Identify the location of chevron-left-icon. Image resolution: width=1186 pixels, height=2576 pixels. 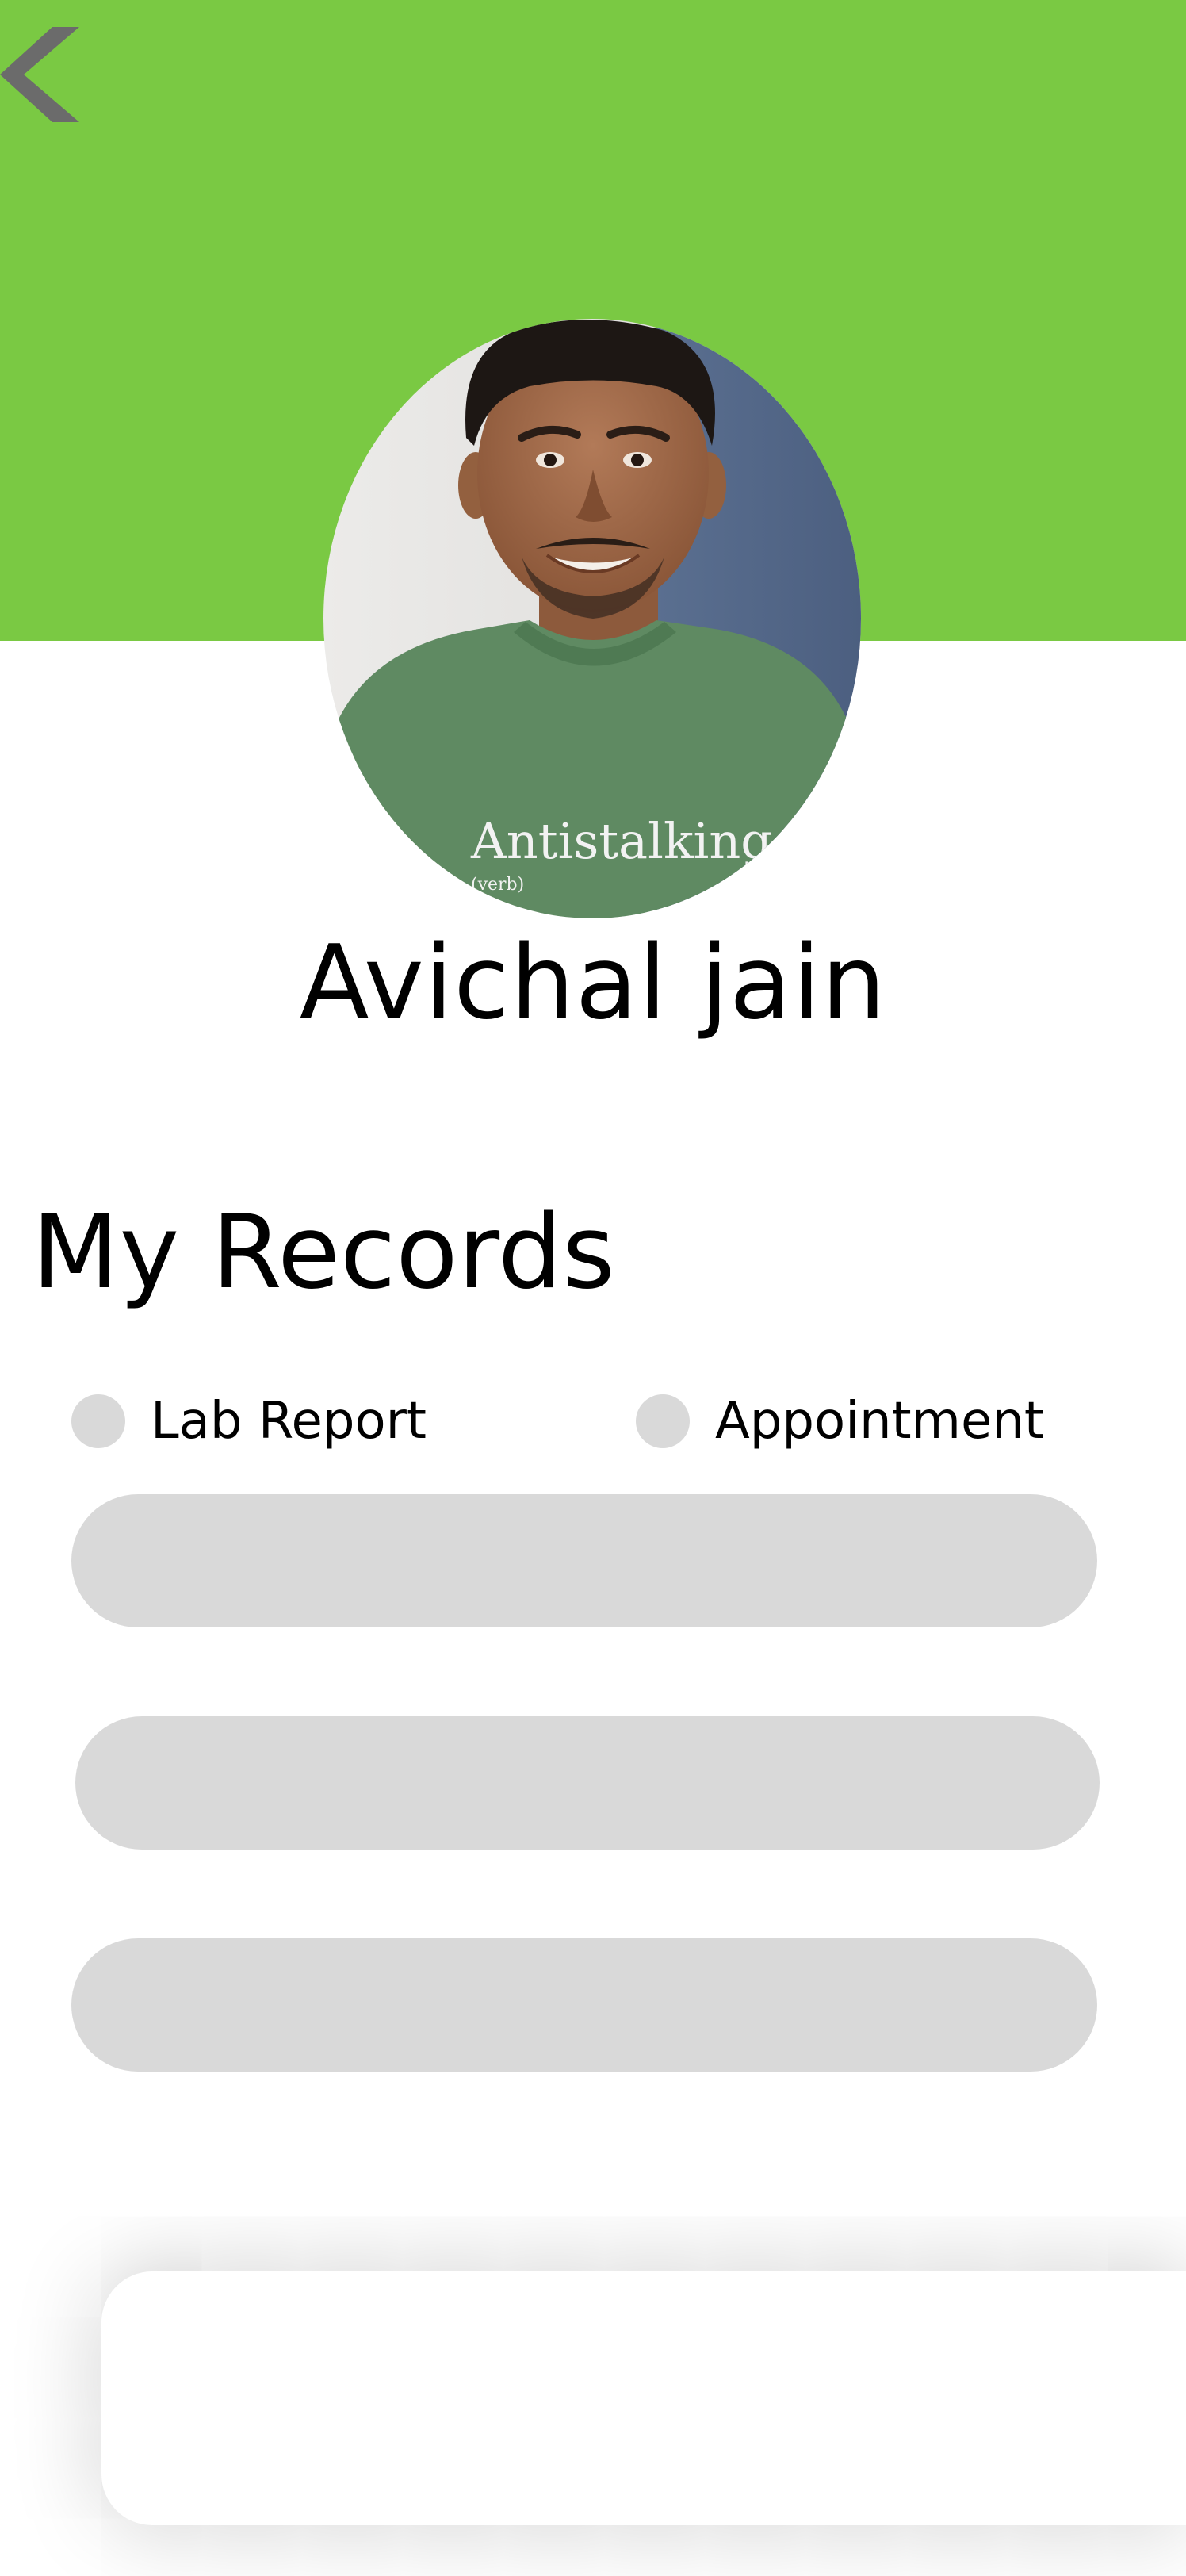
(39, 74).